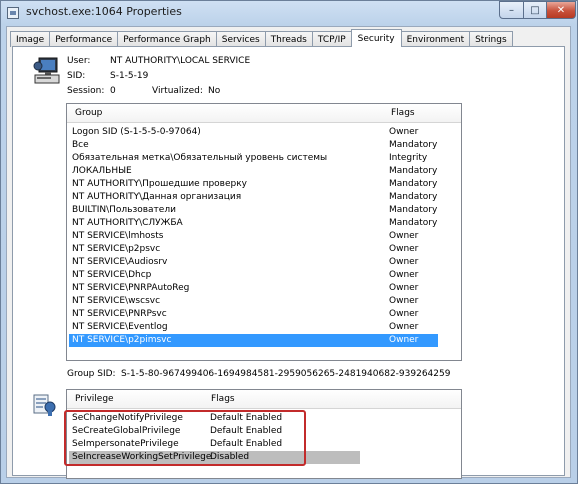 The width and height of the screenshot is (578, 484). Describe the element at coordinates (88, 113) in the screenshot. I see `column-header-group: Group` at that location.